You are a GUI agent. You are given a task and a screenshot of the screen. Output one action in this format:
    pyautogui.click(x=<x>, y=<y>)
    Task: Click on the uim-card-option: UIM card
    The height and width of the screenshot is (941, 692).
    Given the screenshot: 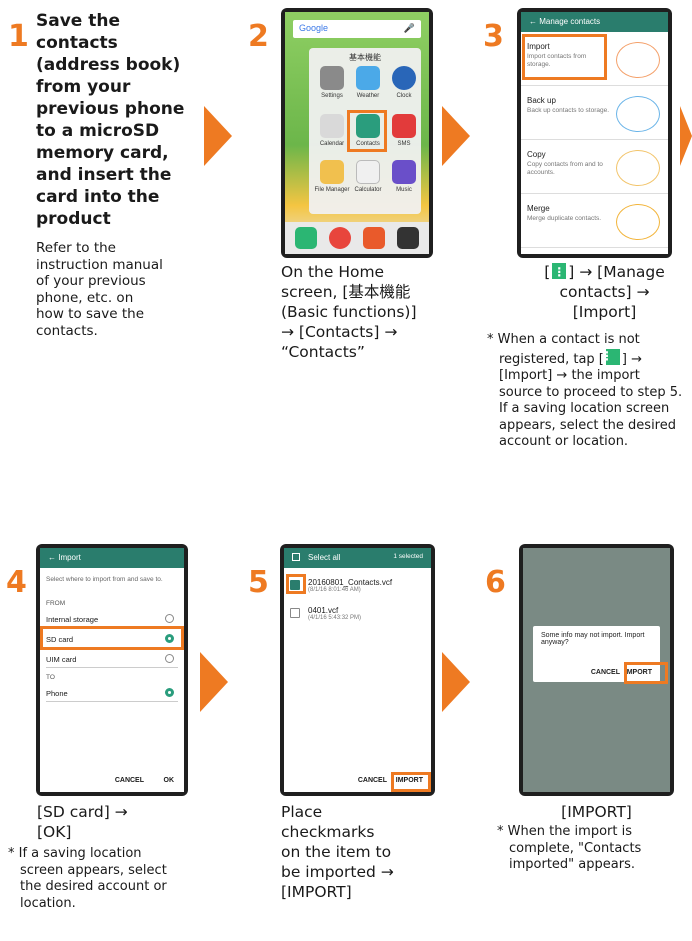 What is the action you would take?
    pyautogui.click(x=112, y=659)
    